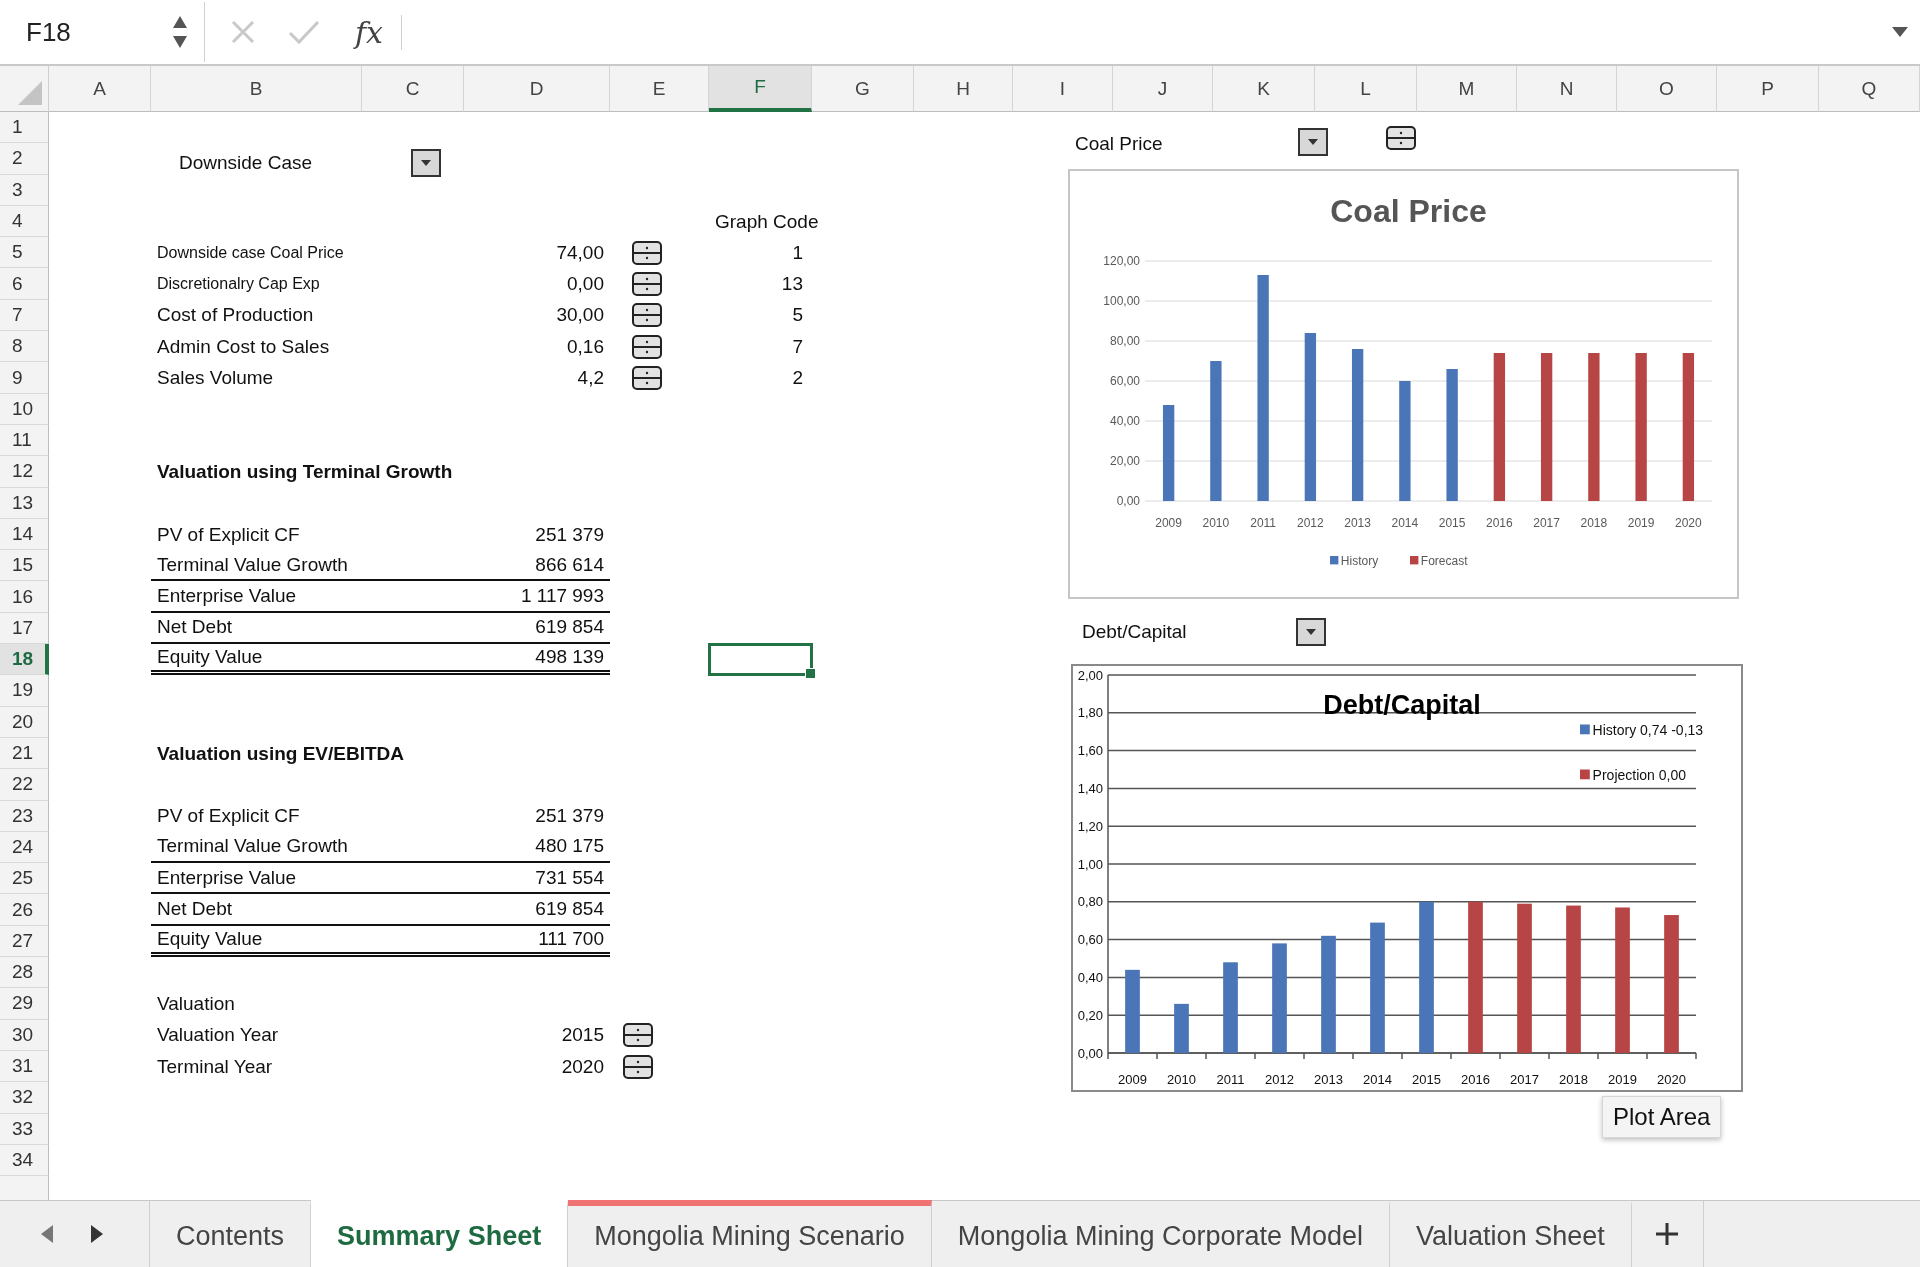  I want to click on row-header: 4, so click(24, 221).